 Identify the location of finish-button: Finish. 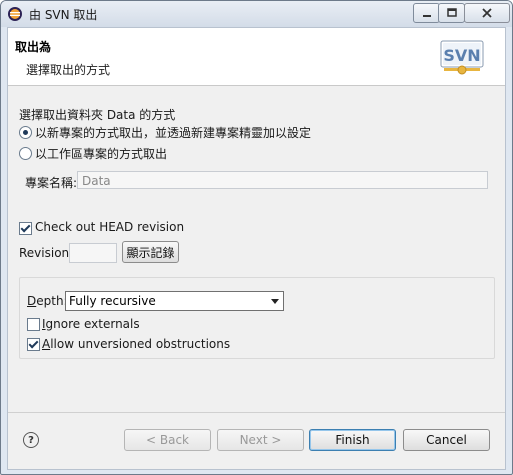
(352, 440).